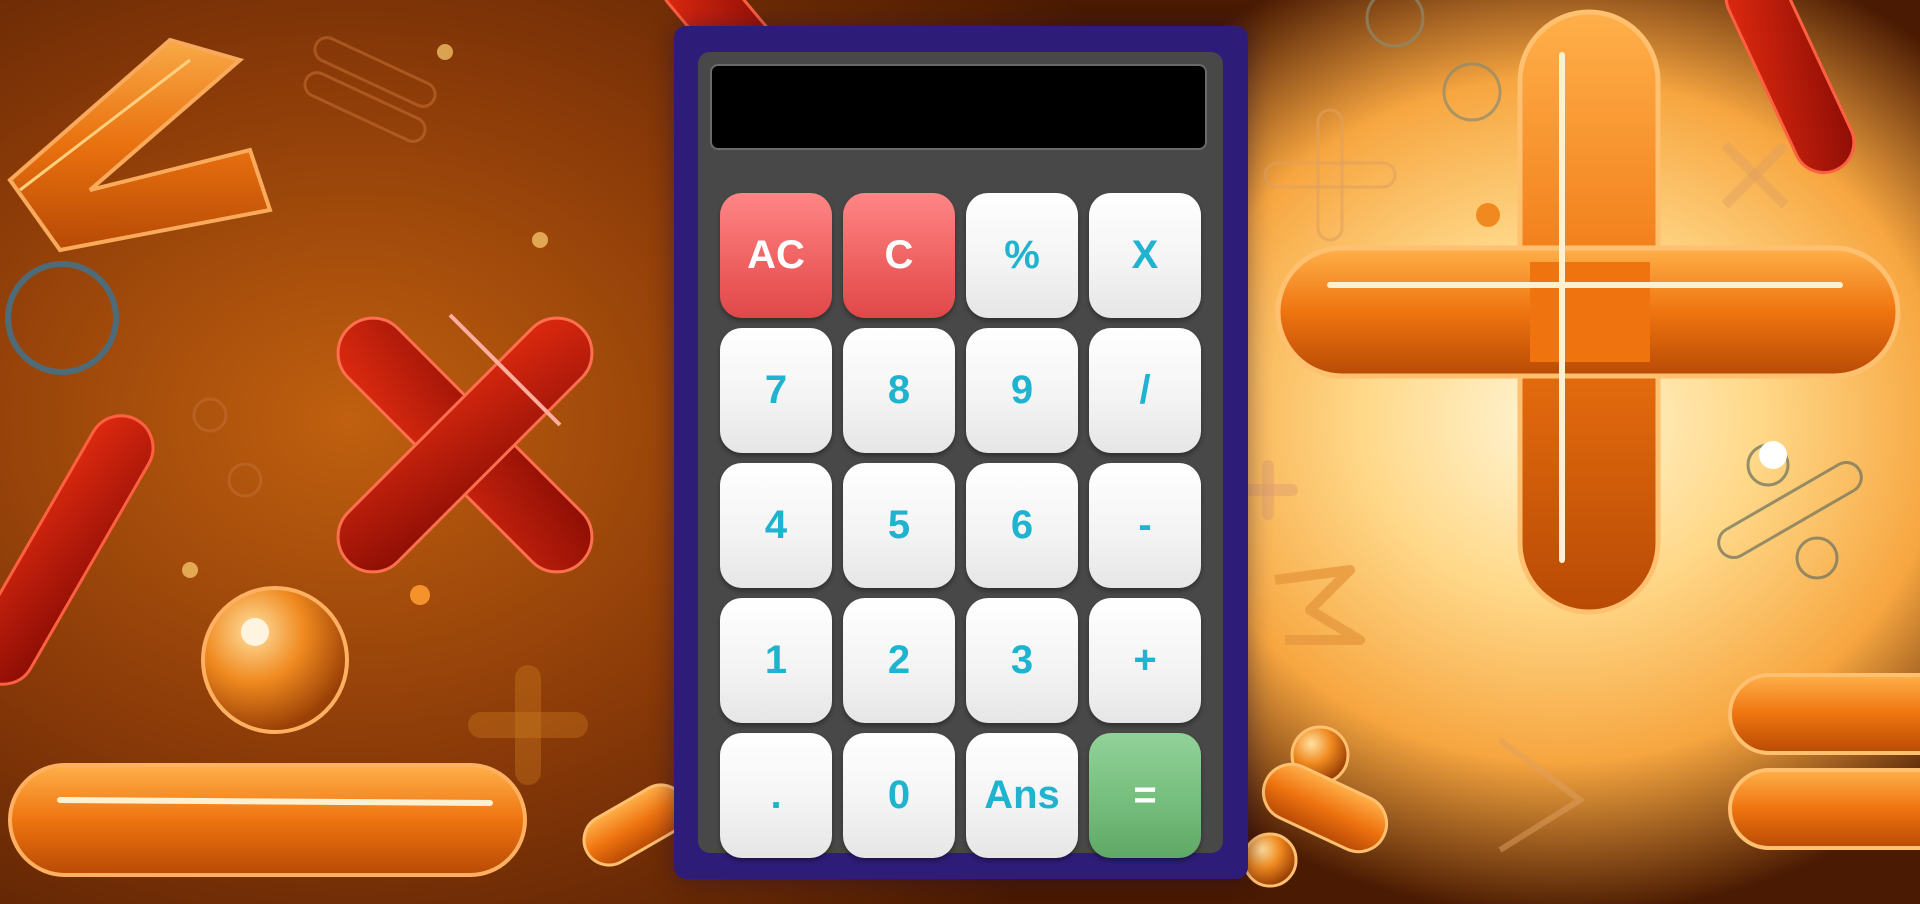 The image size is (1920, 904). What do you see at coordinates (776, 795) in the screenshot?
I see `decimal-button: .` at bounding box center [776, 795].